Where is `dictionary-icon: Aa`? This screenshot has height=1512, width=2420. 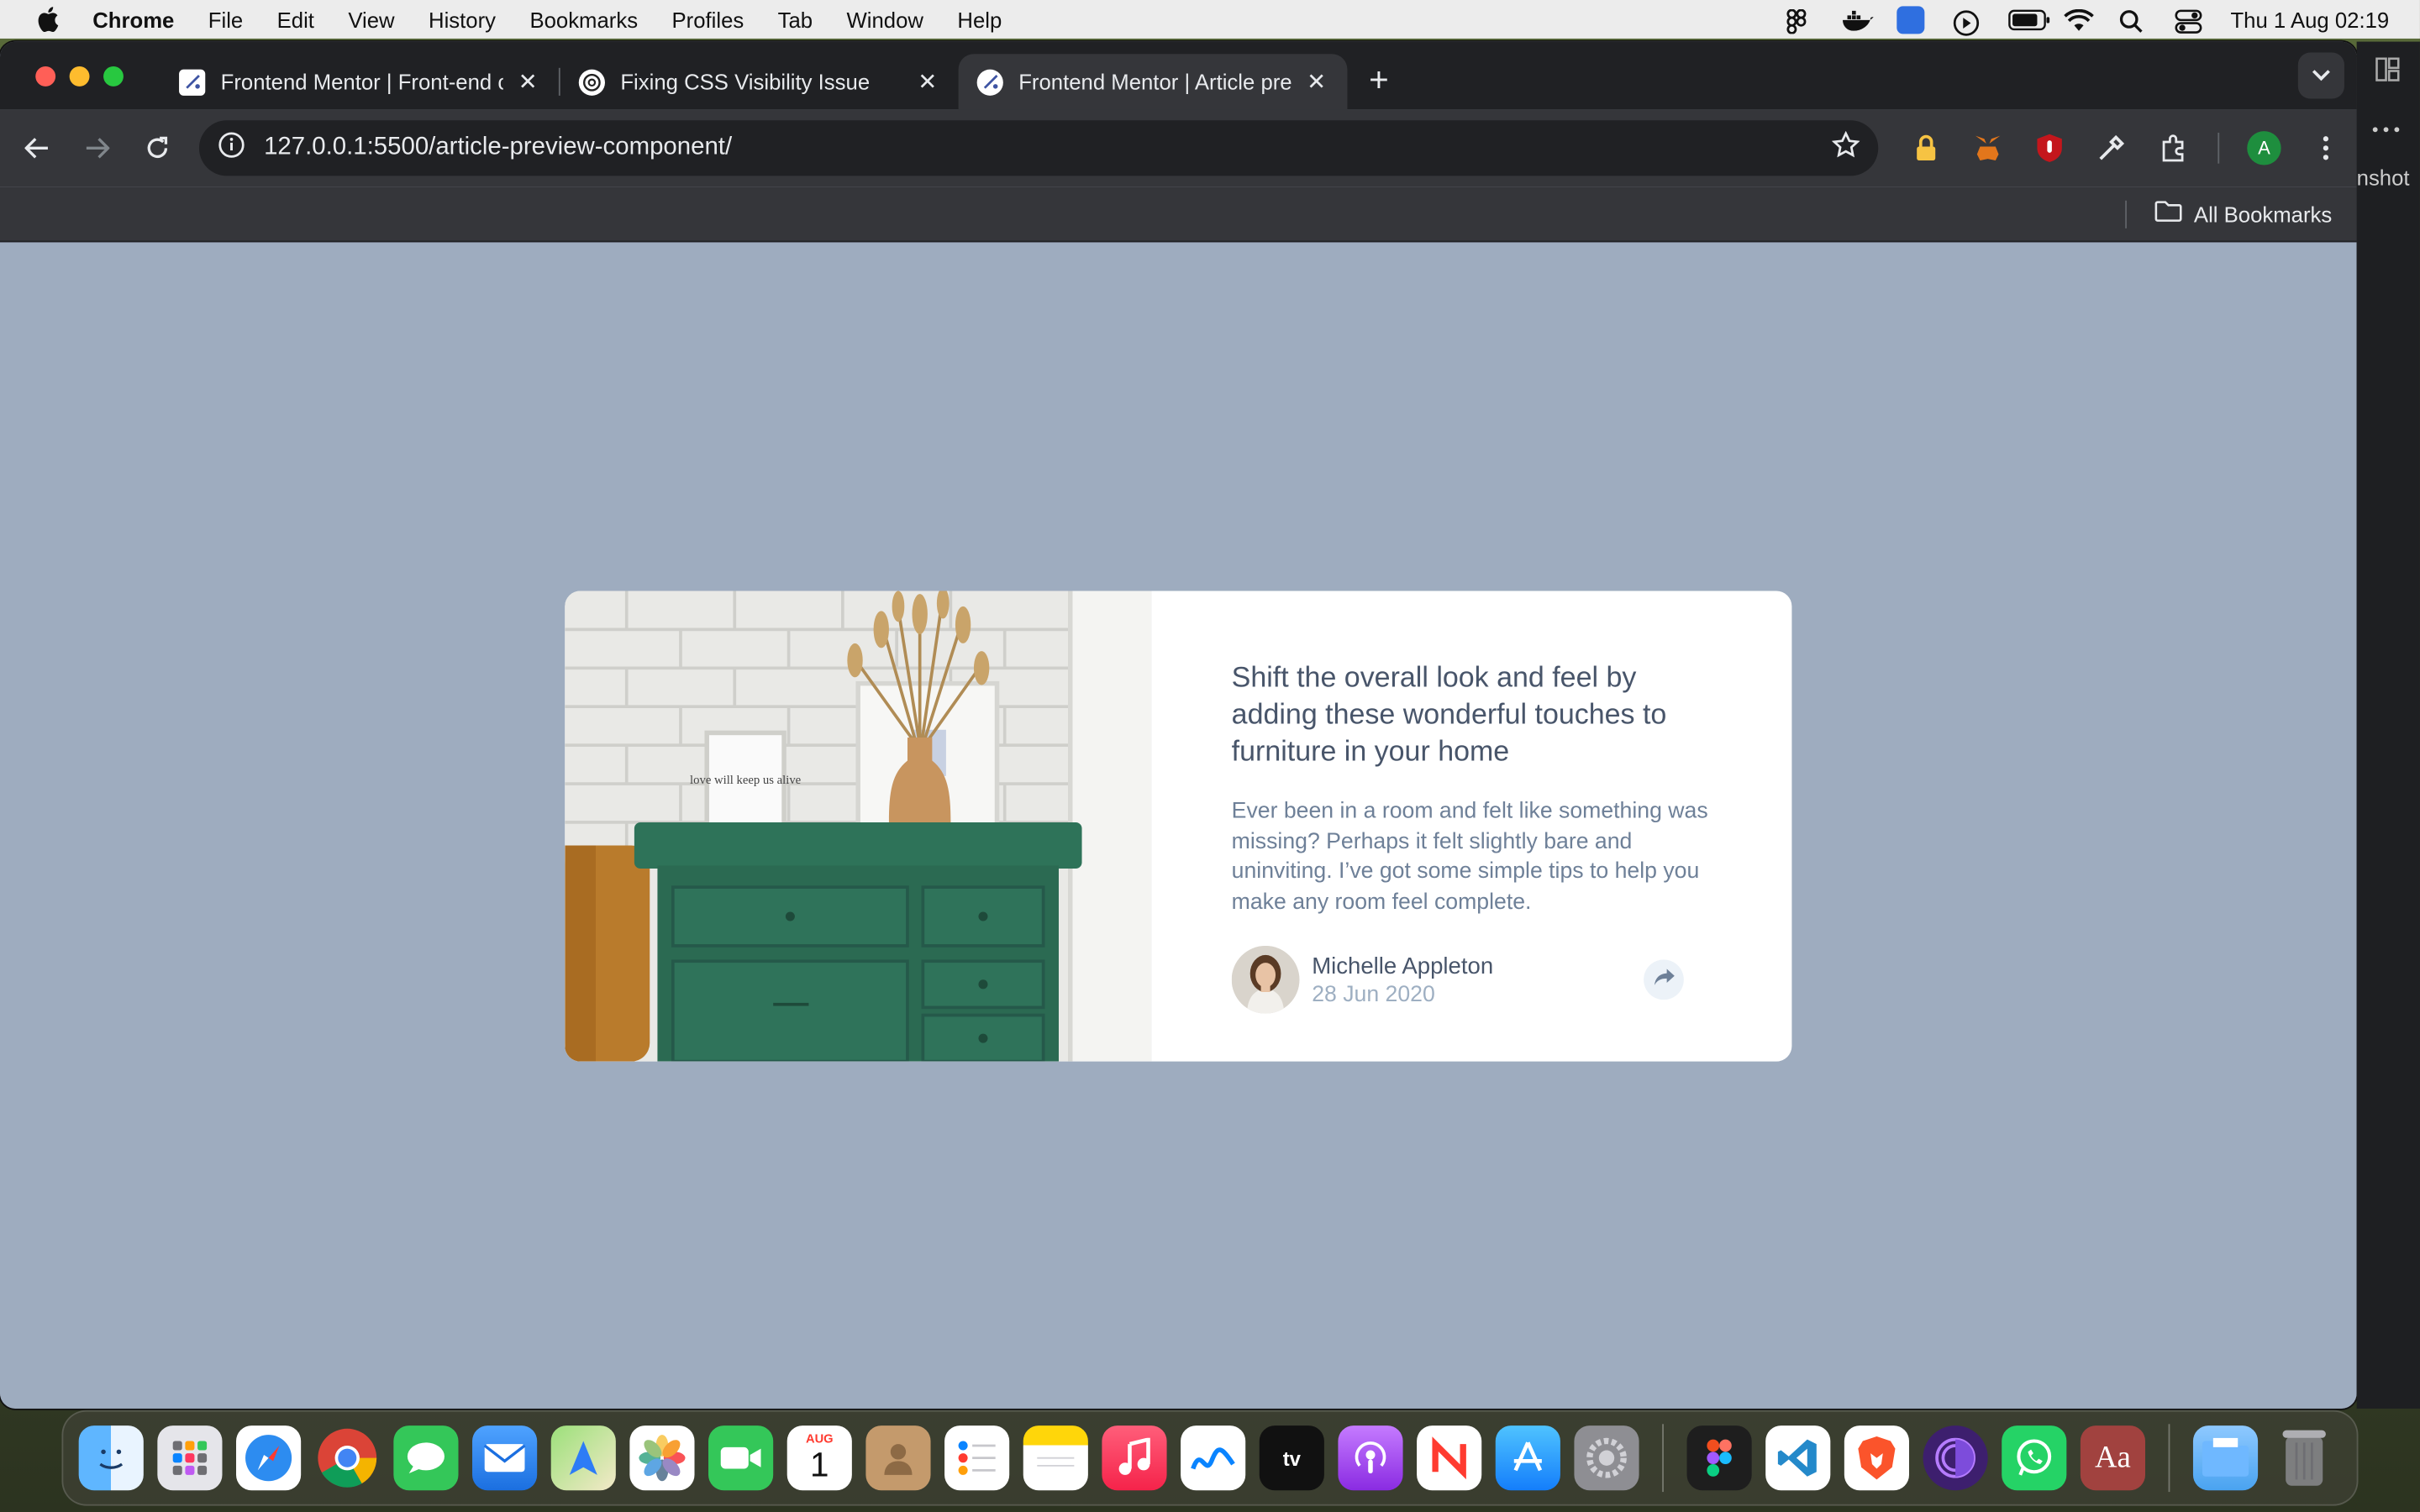
dictionary-icon: Aa is located at coordinates (2113, 1458).